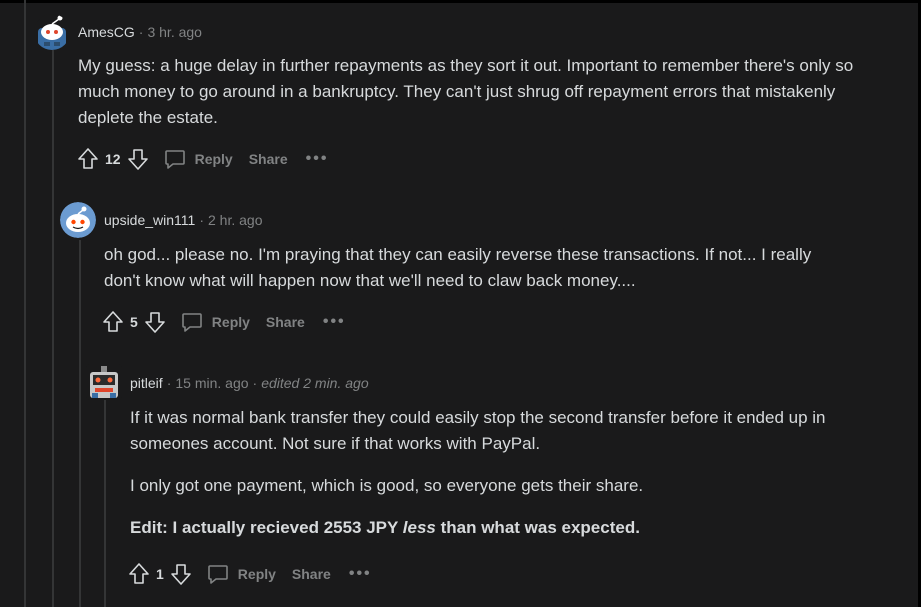 Image resolution: width=921 pixels, height=607 pixels. What do you see at coordinates (106, 32) in the screenshot?
I see `username: AmesCG` at bounding box center [106, 32].